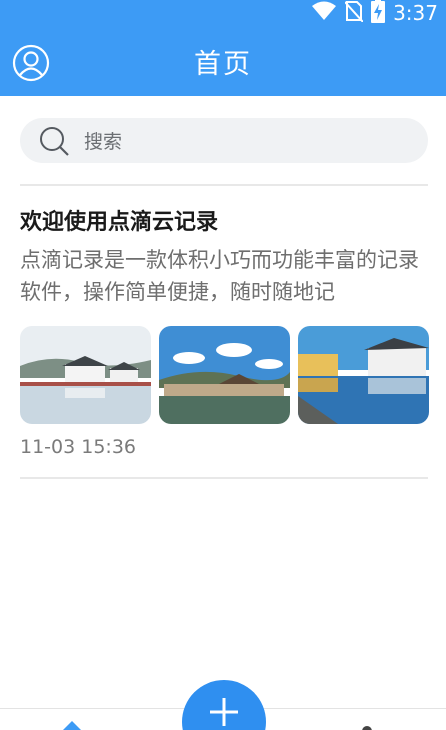 This screenshot has width=446, height=730. Describe the element at coordinates (219, 276) in the screenshot. I see `note-body: 点滴记录是一款体积小巧而功能丰富的记录软件，操作简单便捷，随时随地记` at that location.